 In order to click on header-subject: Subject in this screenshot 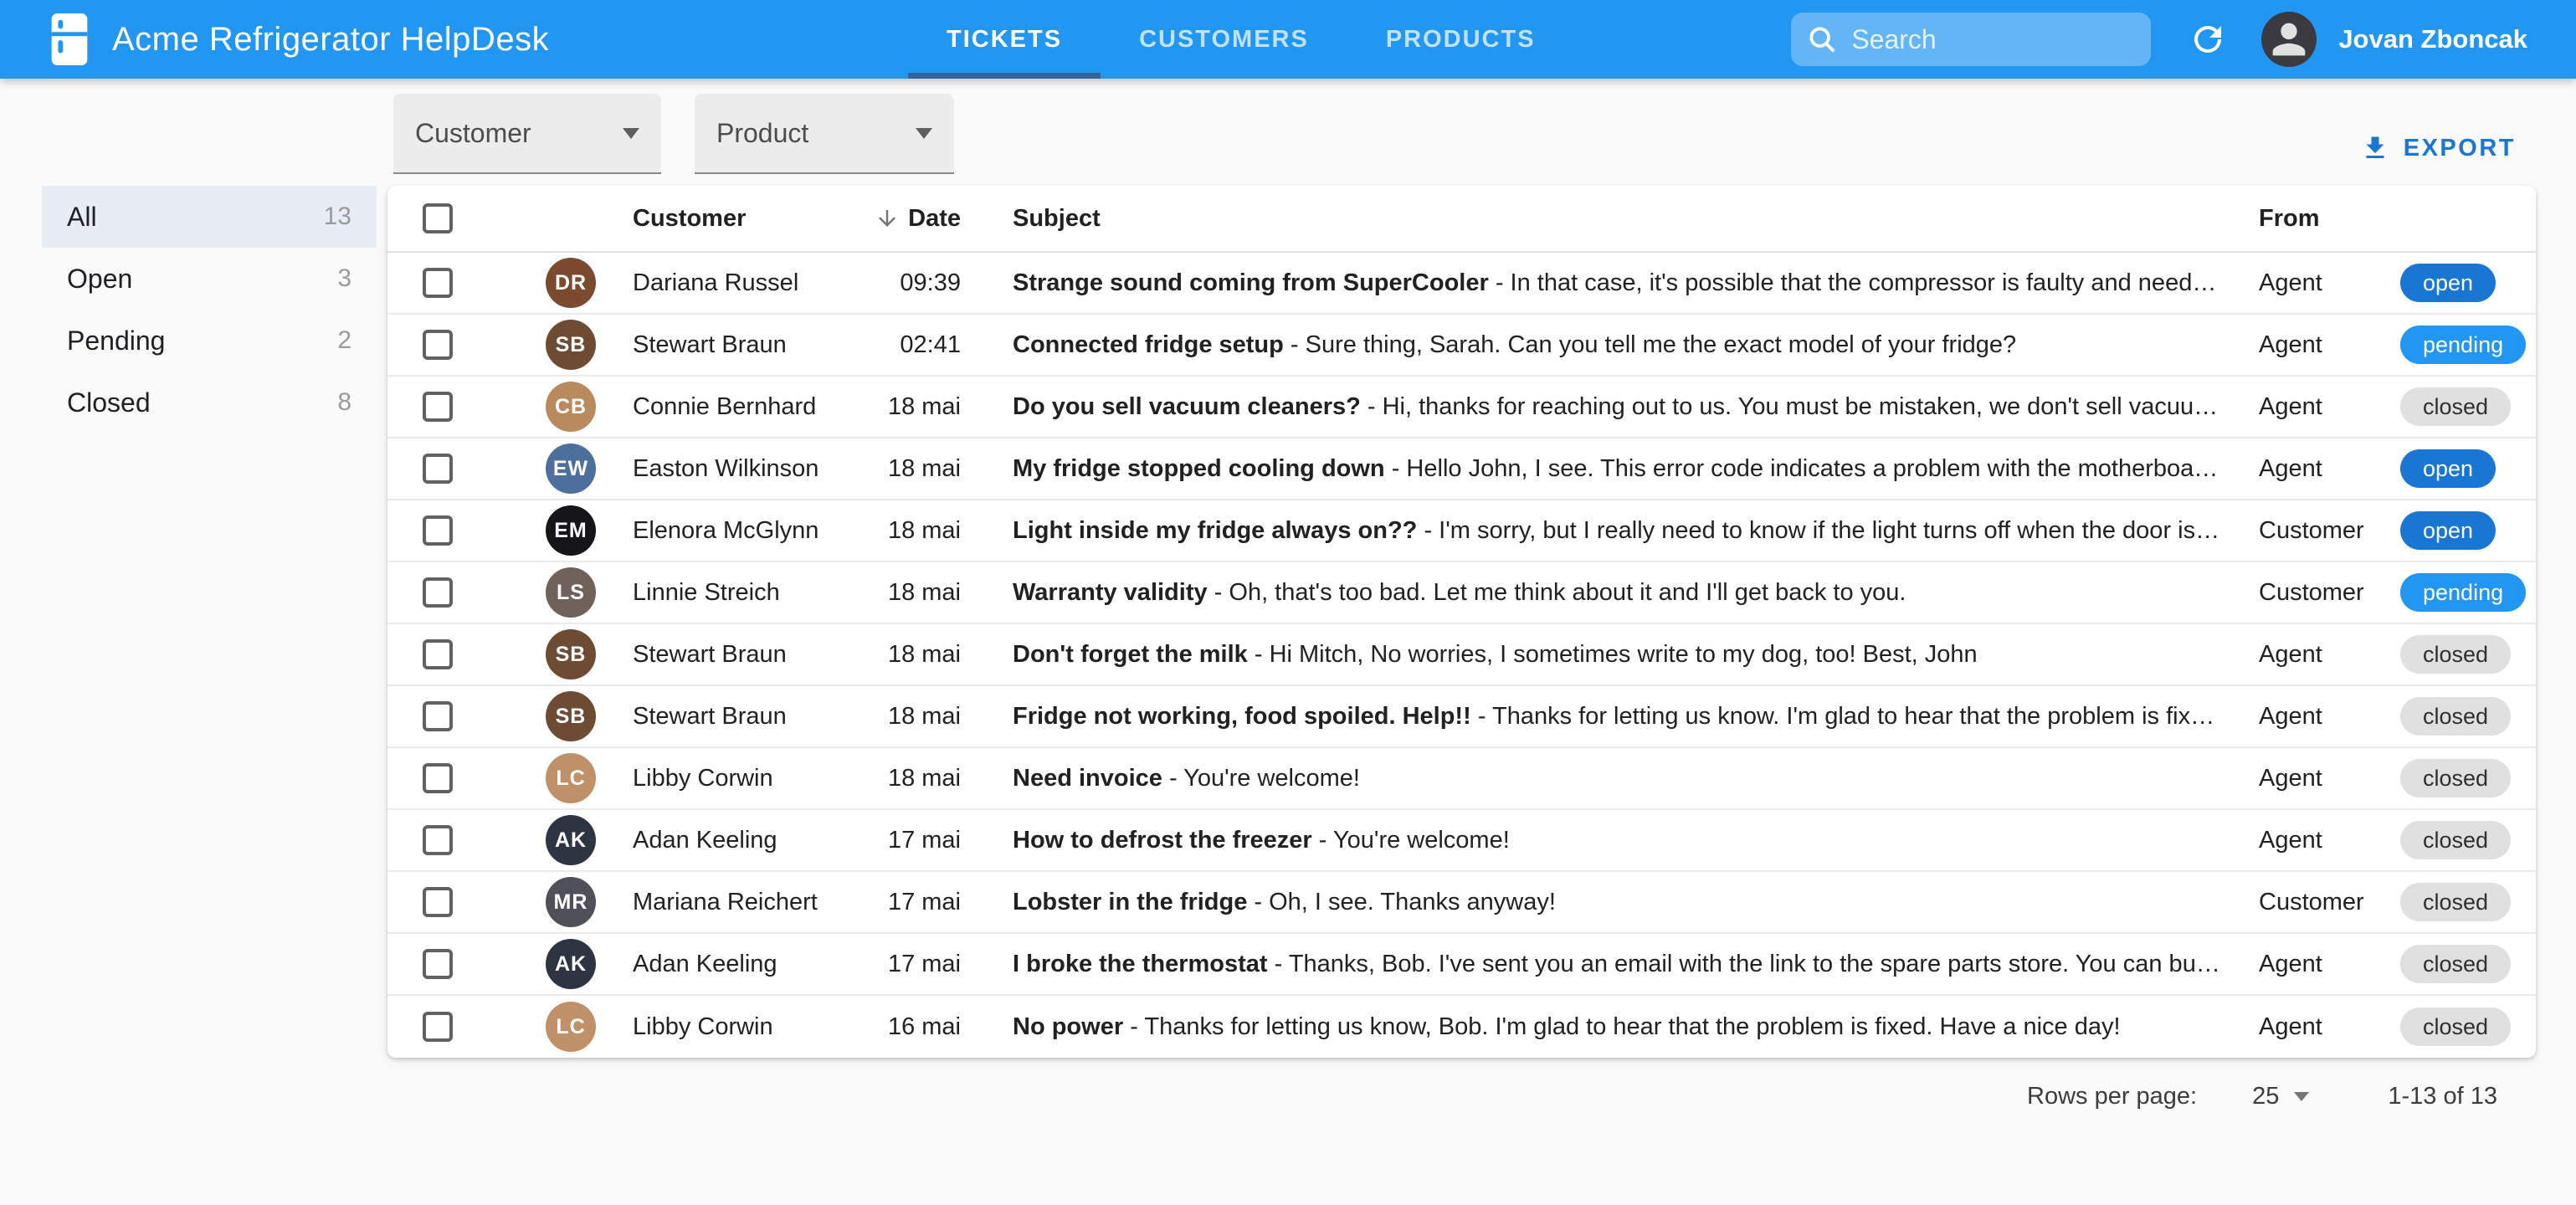, I will do `click(1619, 219)`.